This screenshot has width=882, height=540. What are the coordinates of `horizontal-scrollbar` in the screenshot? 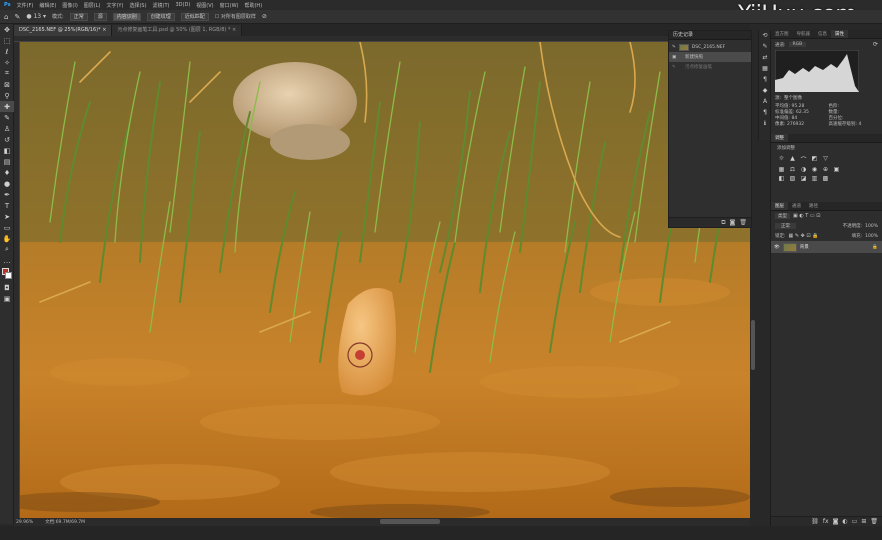 It's located at (410, 521).